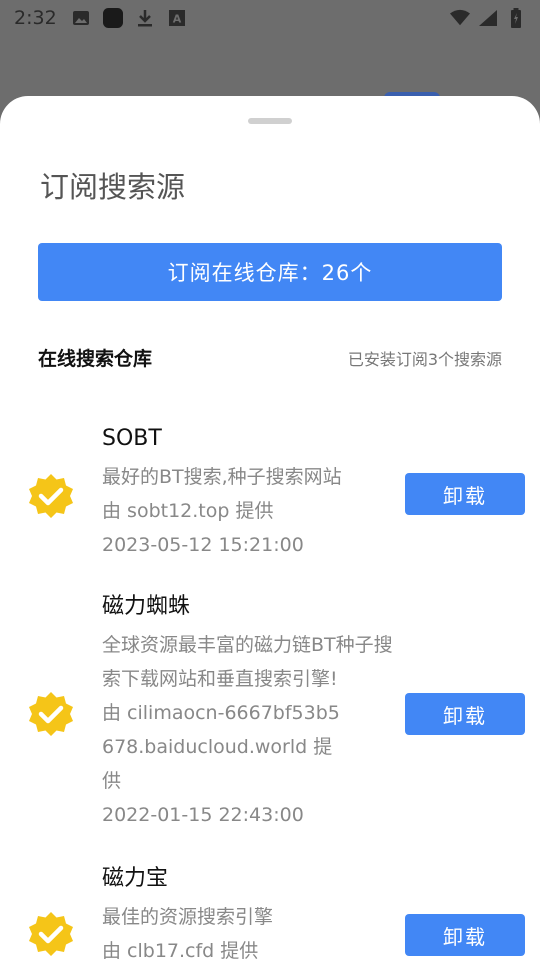 The image size is (540, 960). What do you see at coordinates (270, 272) in the screenshot?
I see `subscribe-online-repo-button: 订阅在线仓库：26个` at bounding box center [270, 272].